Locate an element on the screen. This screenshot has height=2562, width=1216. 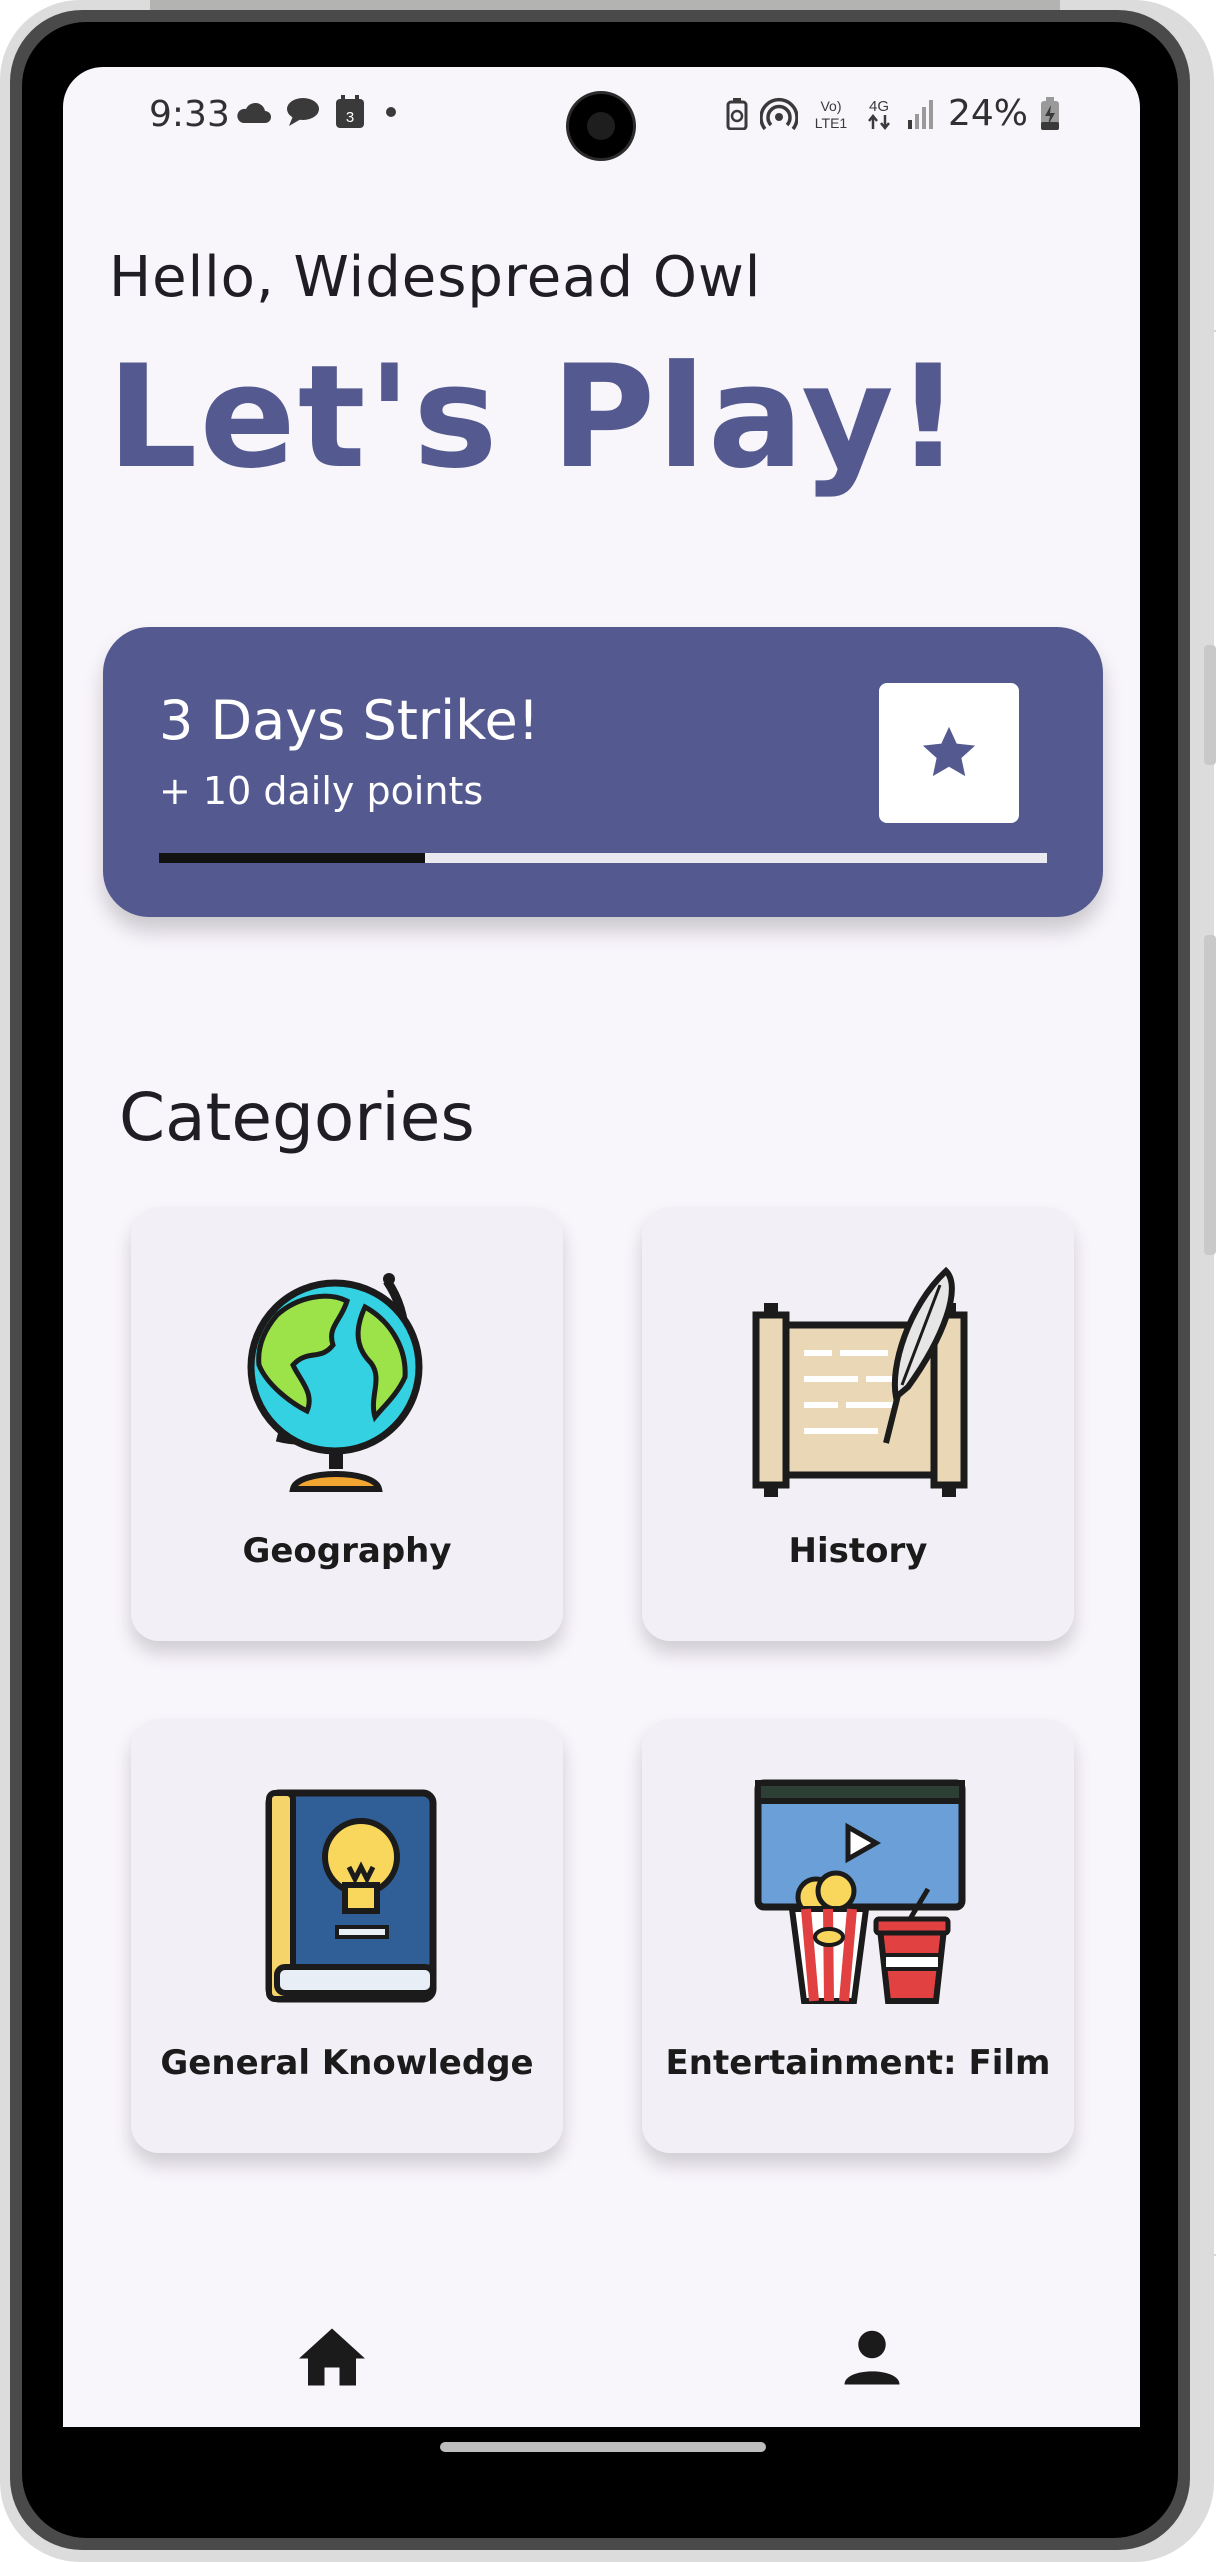
battery-percent: 24% is located at coordinates (987, 113).